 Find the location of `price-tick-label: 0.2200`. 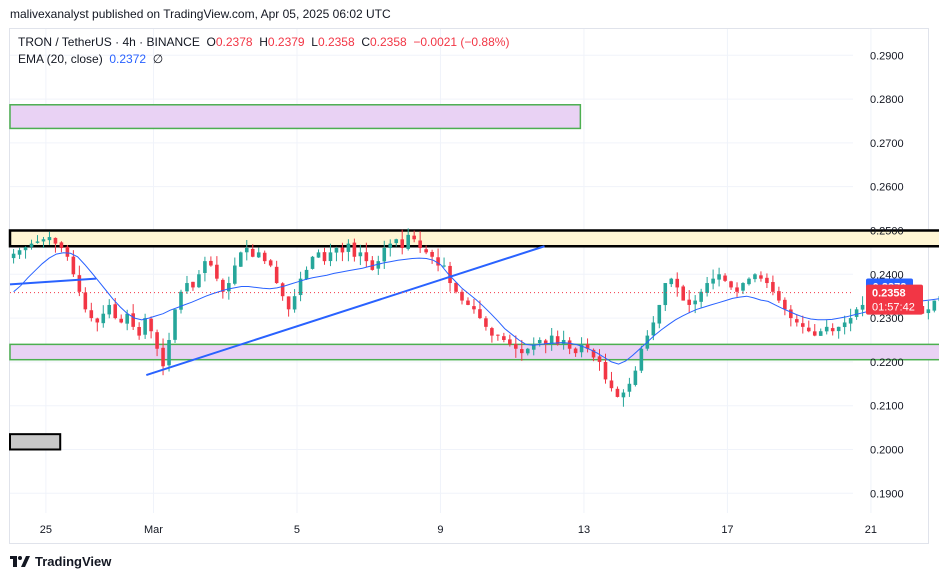

price-tick-label: 0.2200 is located at coordinates (887, 363).